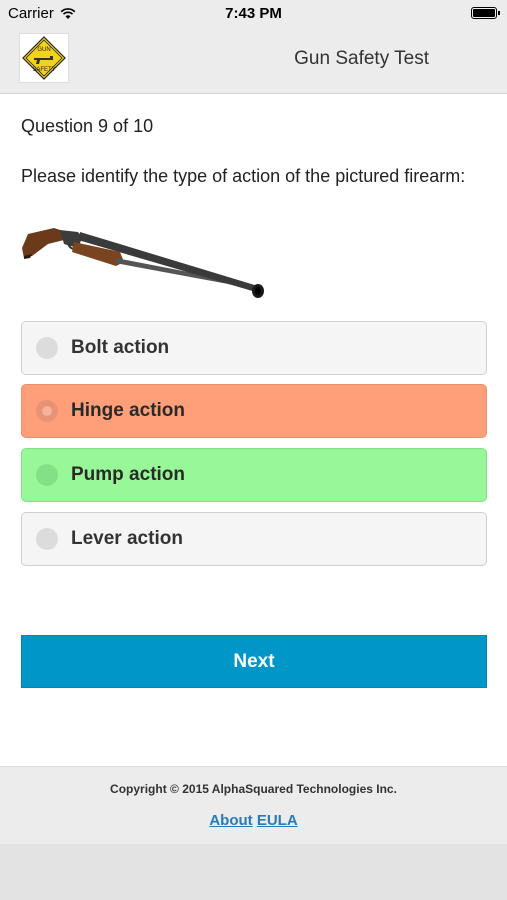 This screenshot has height=900, width=507. I want to click on option-label: Hinge action, so click(128, 410).